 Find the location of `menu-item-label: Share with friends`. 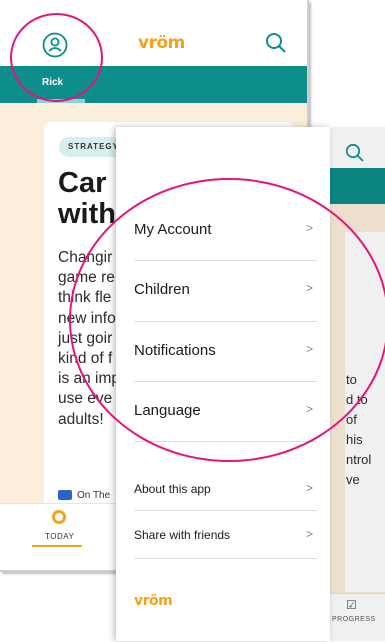

menu-item-label: Share with friends is located at coordinates (182, 535).